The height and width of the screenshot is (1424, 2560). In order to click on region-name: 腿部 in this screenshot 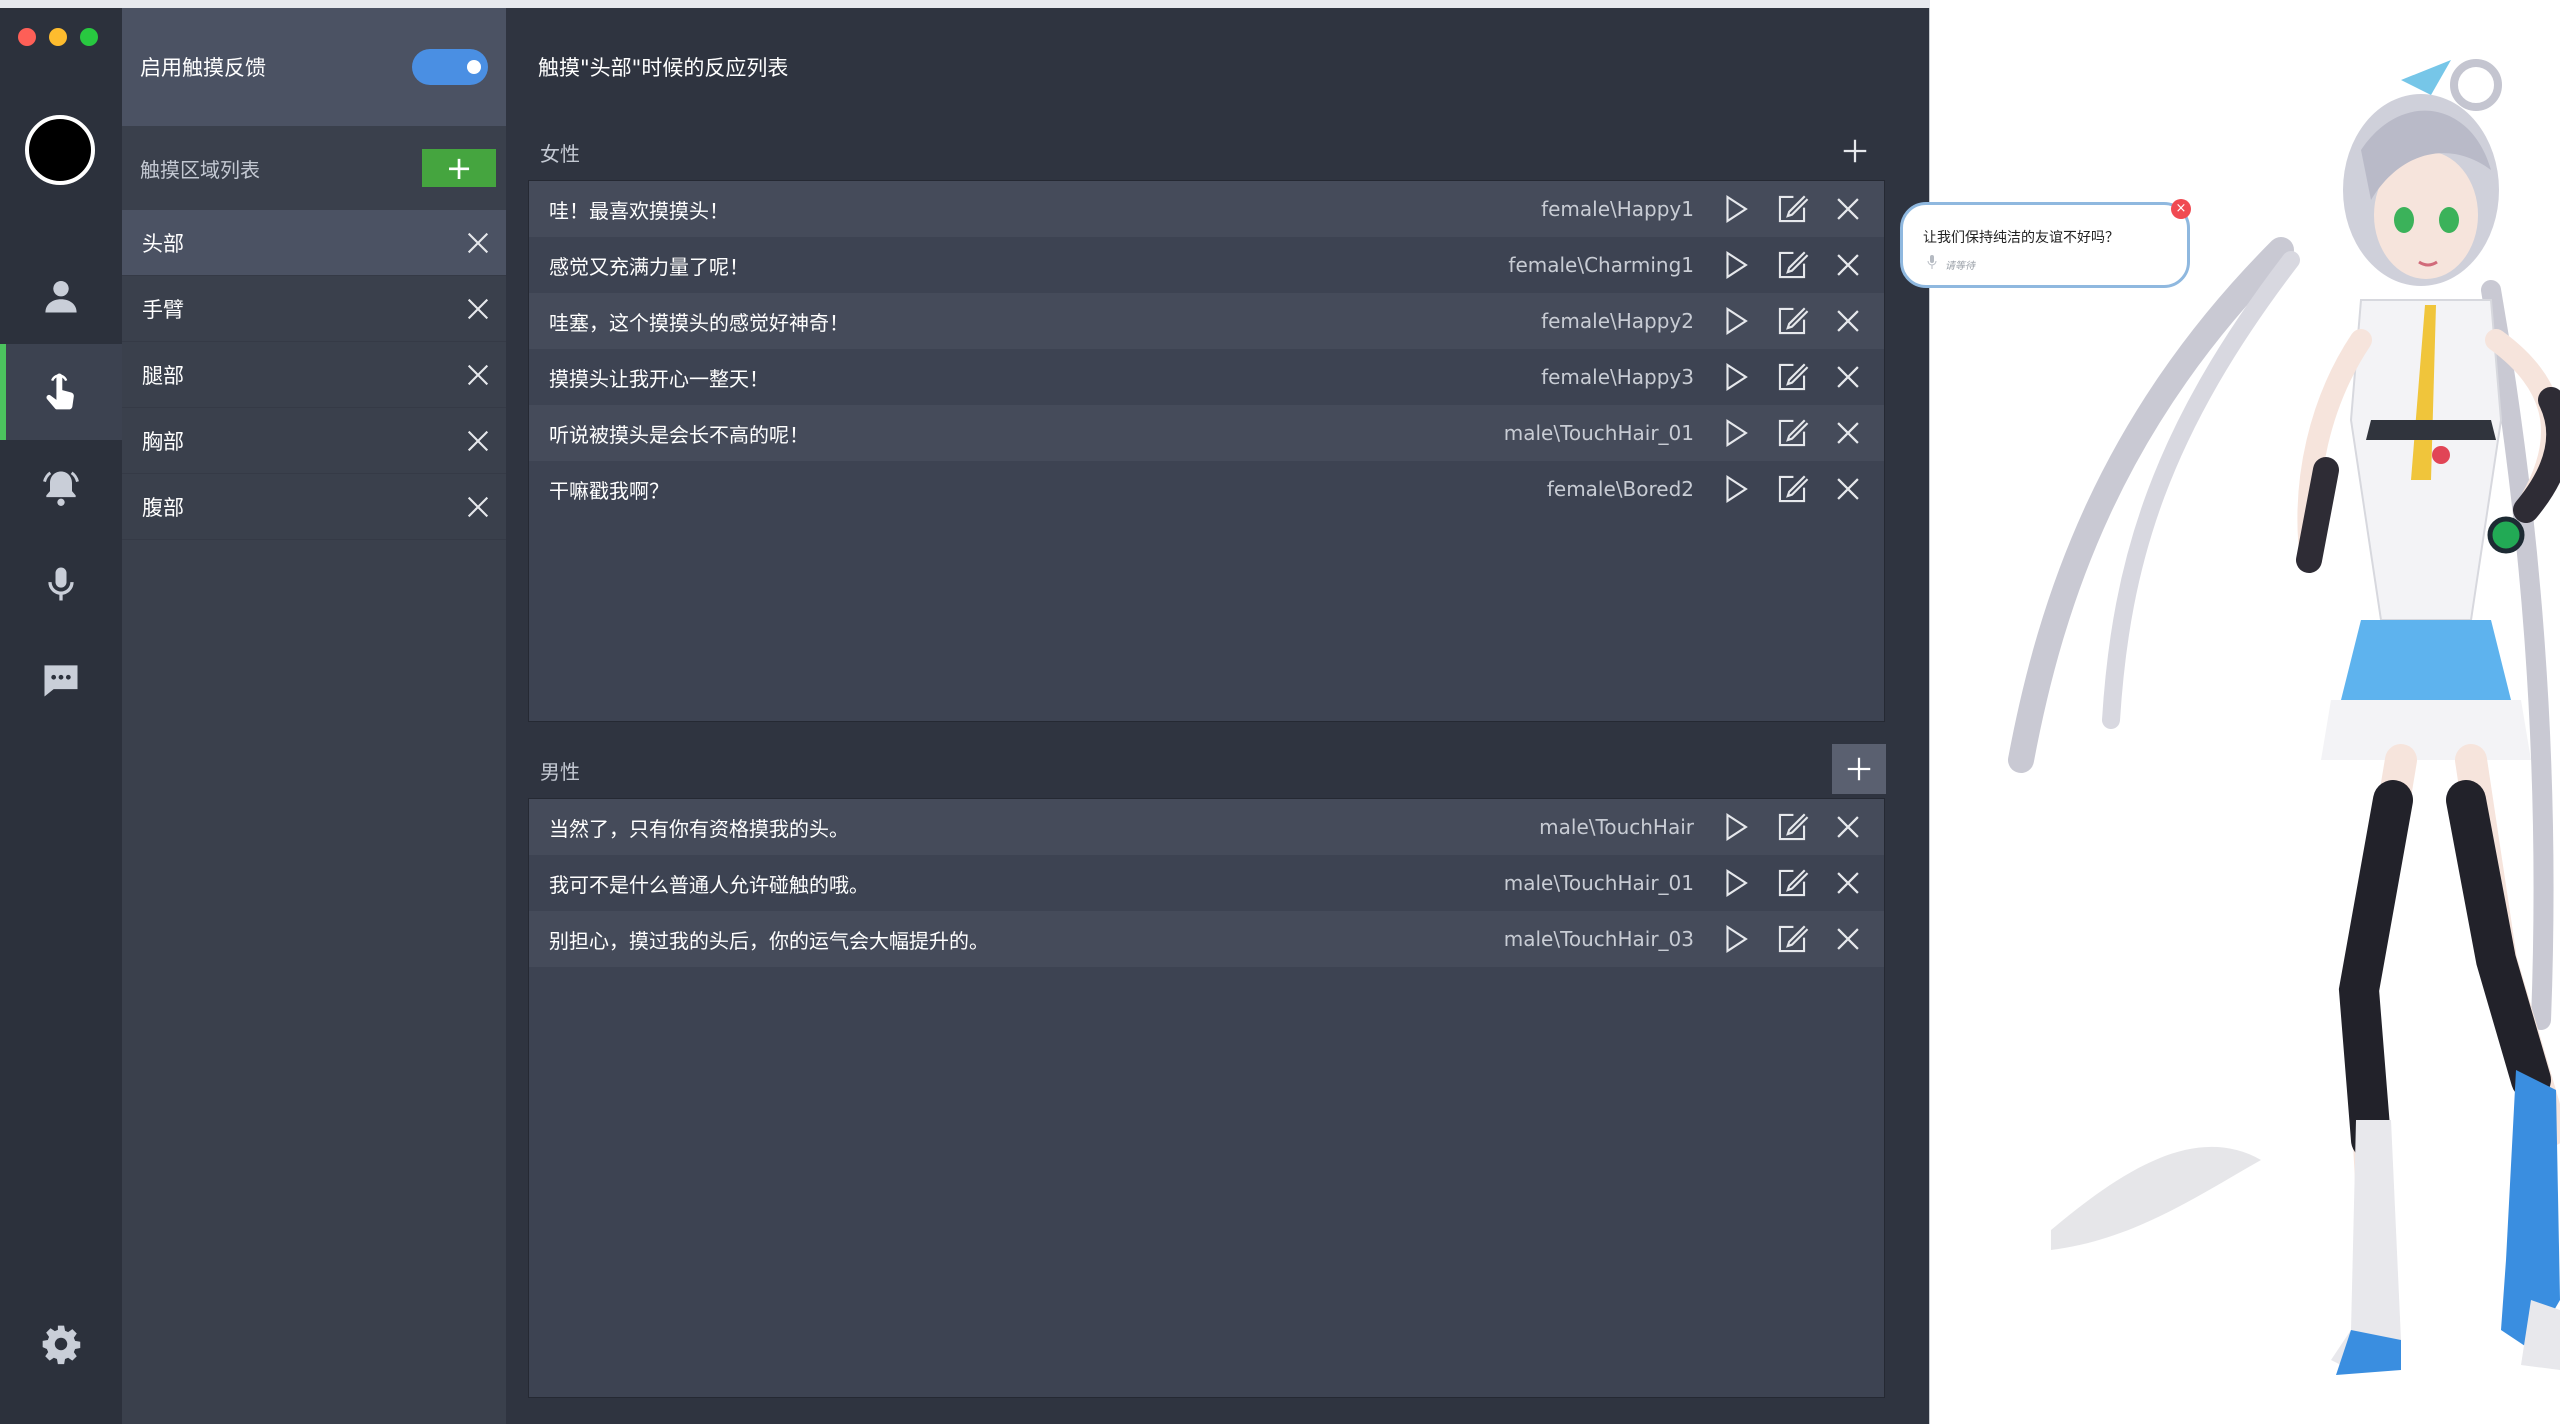, I will do `click(163, 375)`.